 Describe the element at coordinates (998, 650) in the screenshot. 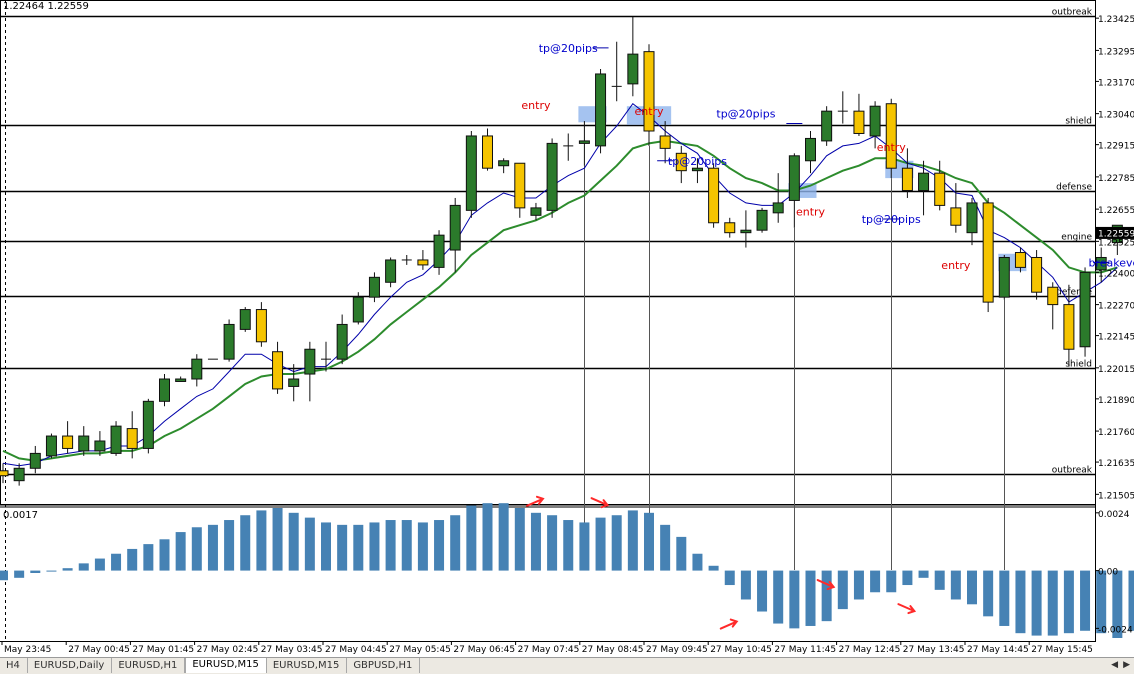

I see `time-tick-label: 27 May 14:45` at that location.